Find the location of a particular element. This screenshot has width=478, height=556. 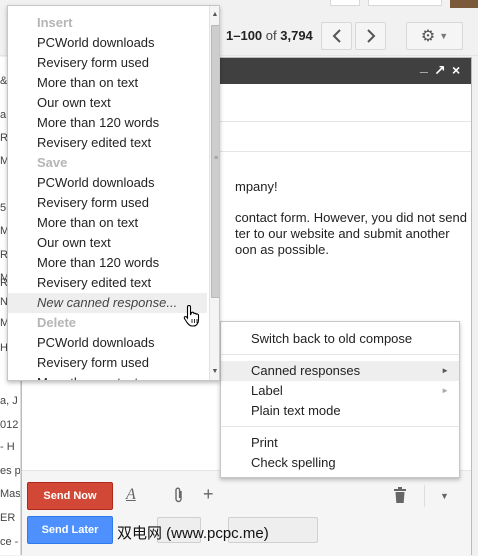

save-item: More than on text is located at coordinates (107, 223).